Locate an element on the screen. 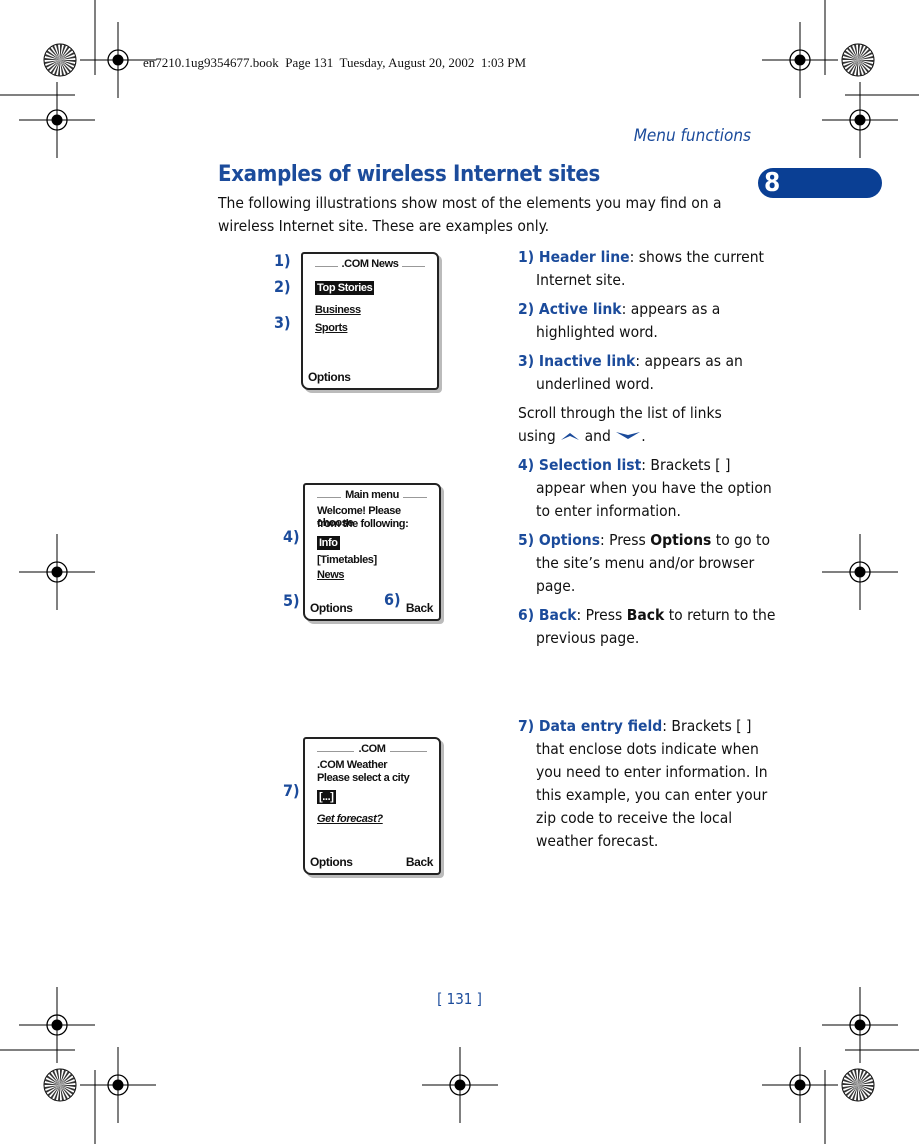  scroll-text: . is located at coordinates (643, 436).